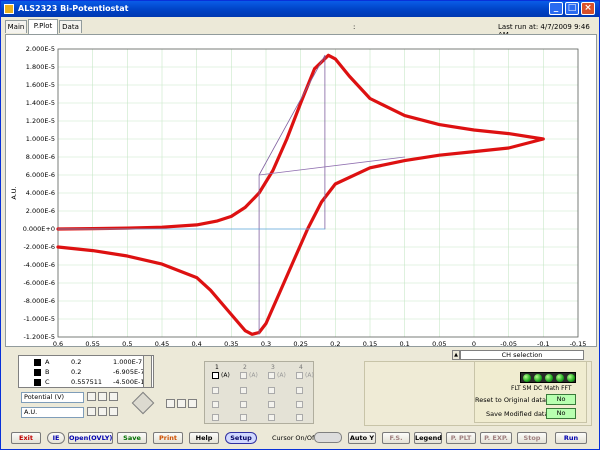 Image resolution: width=600 pixels, height=450 pixels. What do you see at coordinates (204, 438) in the screenshot?
I see `help-button: Help` at bounding box center [204, 438].